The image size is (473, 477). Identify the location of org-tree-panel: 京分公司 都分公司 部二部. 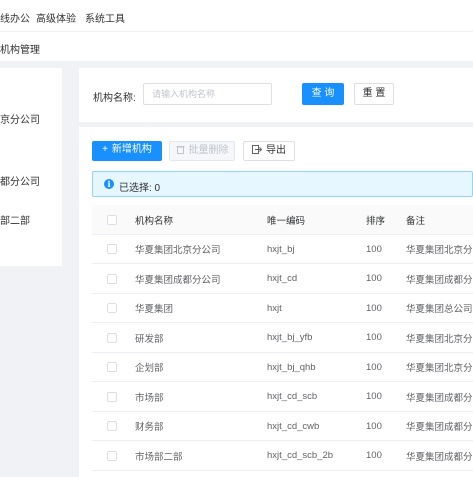
(31, 167).